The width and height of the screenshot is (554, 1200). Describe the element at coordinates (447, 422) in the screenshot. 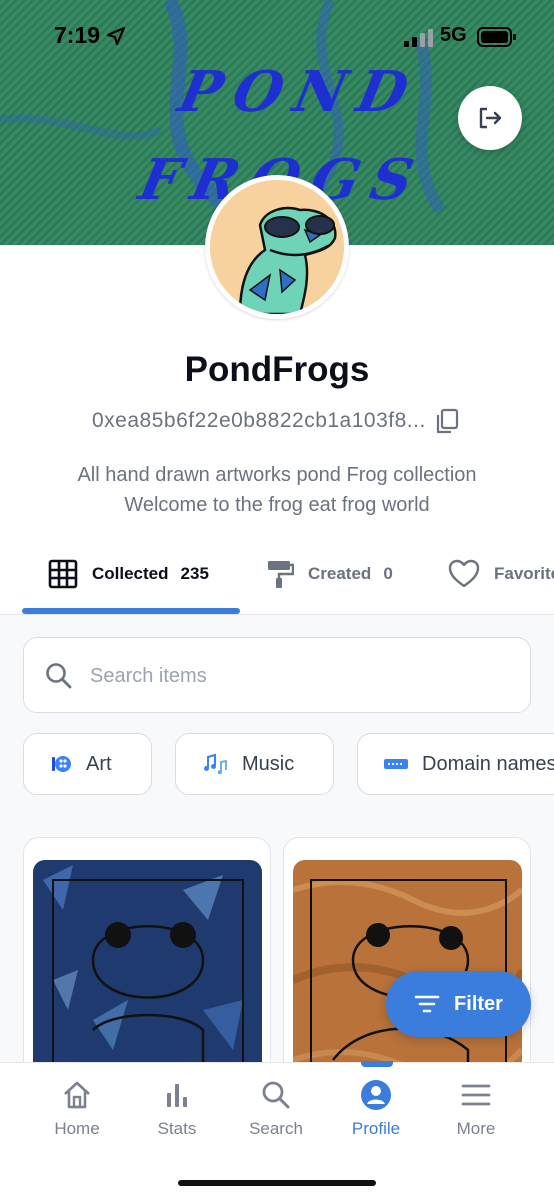

I see `copy-icon` at that location.